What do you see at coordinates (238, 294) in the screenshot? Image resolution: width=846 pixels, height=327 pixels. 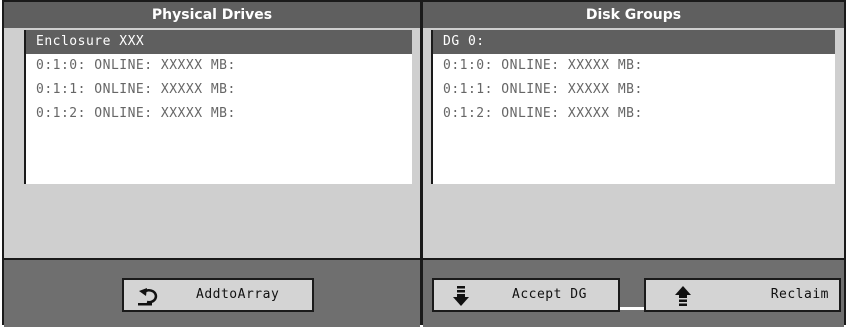 I see `add-to-array-label: AddtoArray` at bounding box center [238, 294].